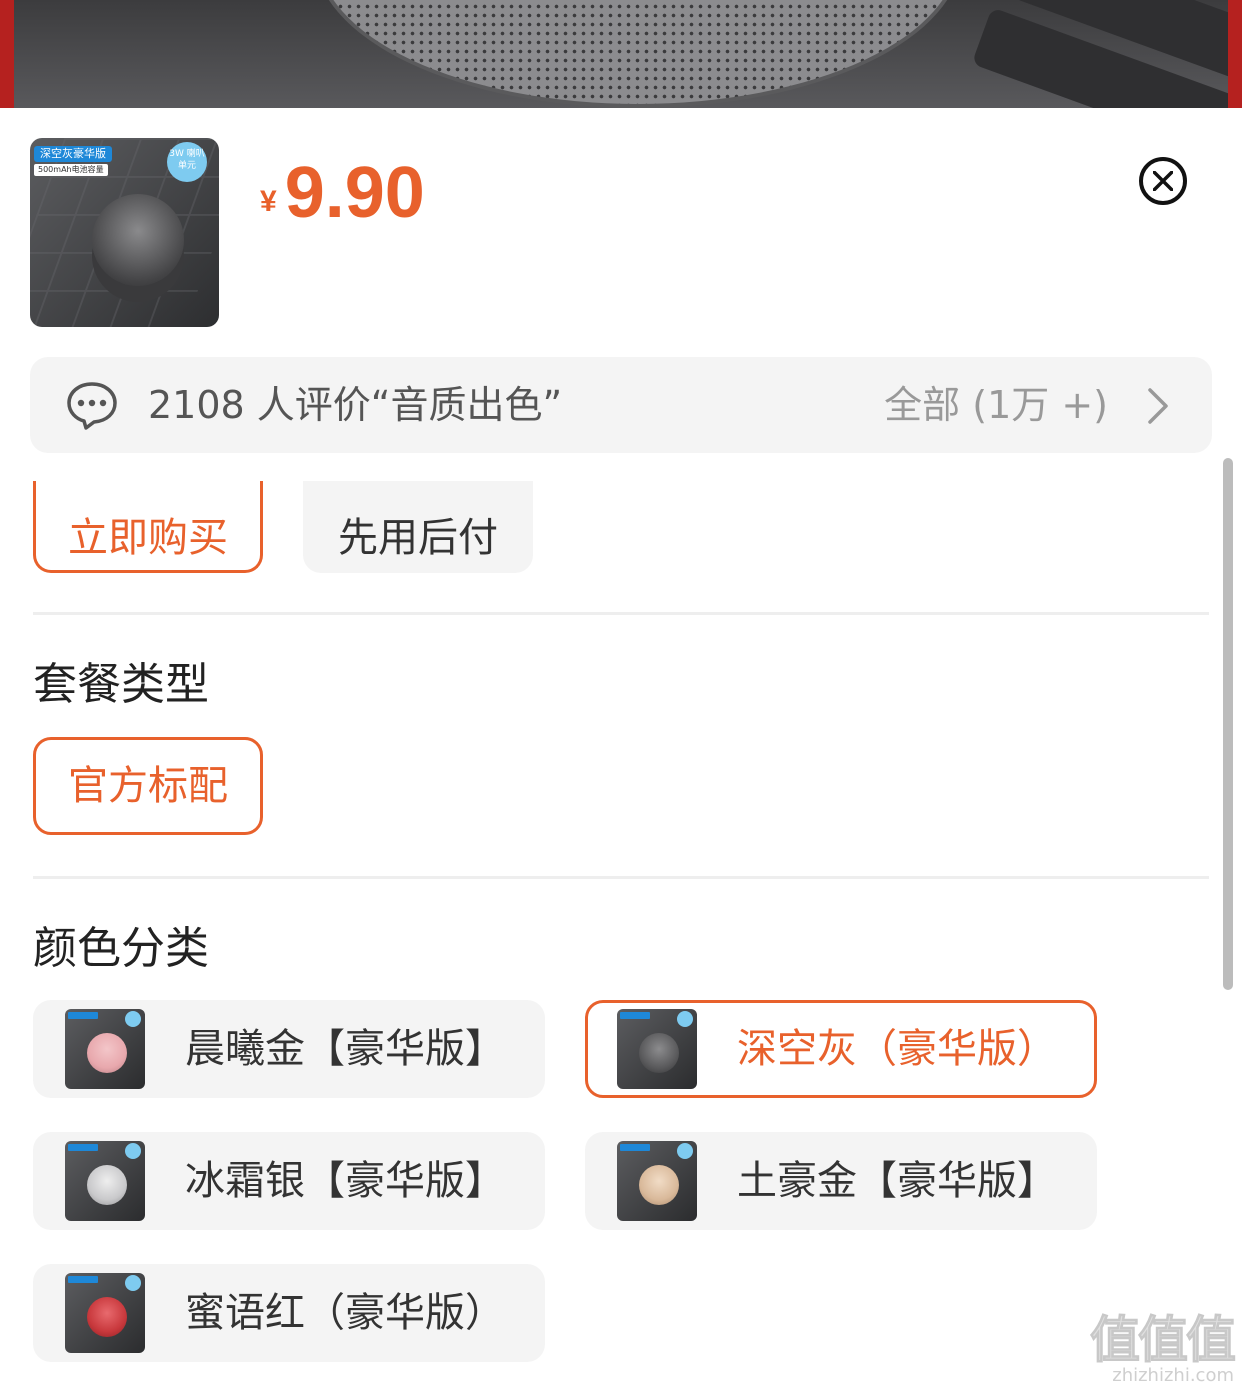 The width and height of the screenshot is (1242, 1396). I want to click on purchase-option-pay-later: 先用后付, so click(418, 527).